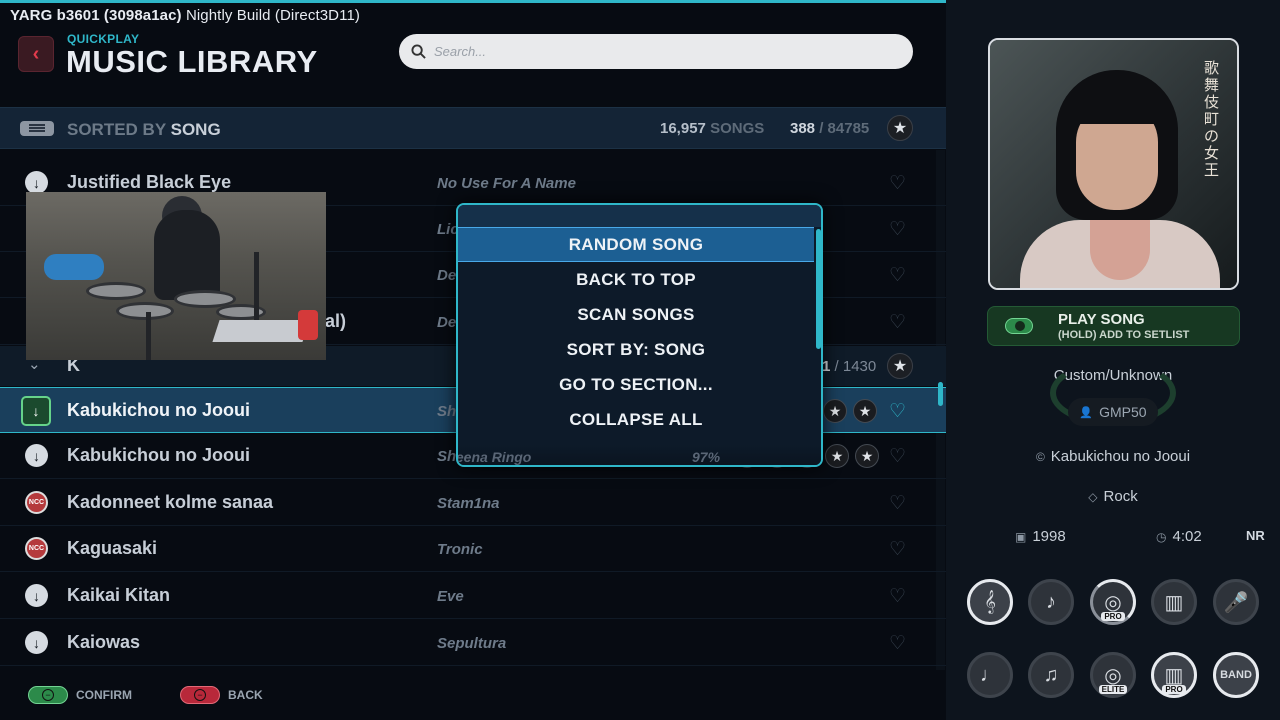 This screenshot has height=720, width=1280. What do you see at coordinates (1174, 675) in the screenshot?
I see `pro-keys-icon: ▥ PRO` at bounding box center [1174, 675].